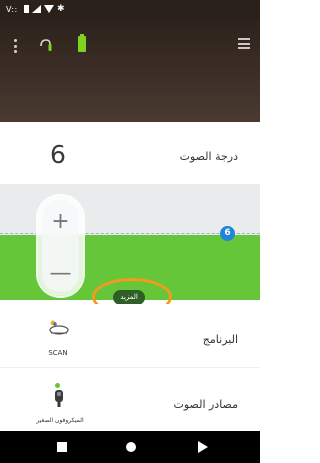  I want to click on volume-value: 6, so click(58, 154).